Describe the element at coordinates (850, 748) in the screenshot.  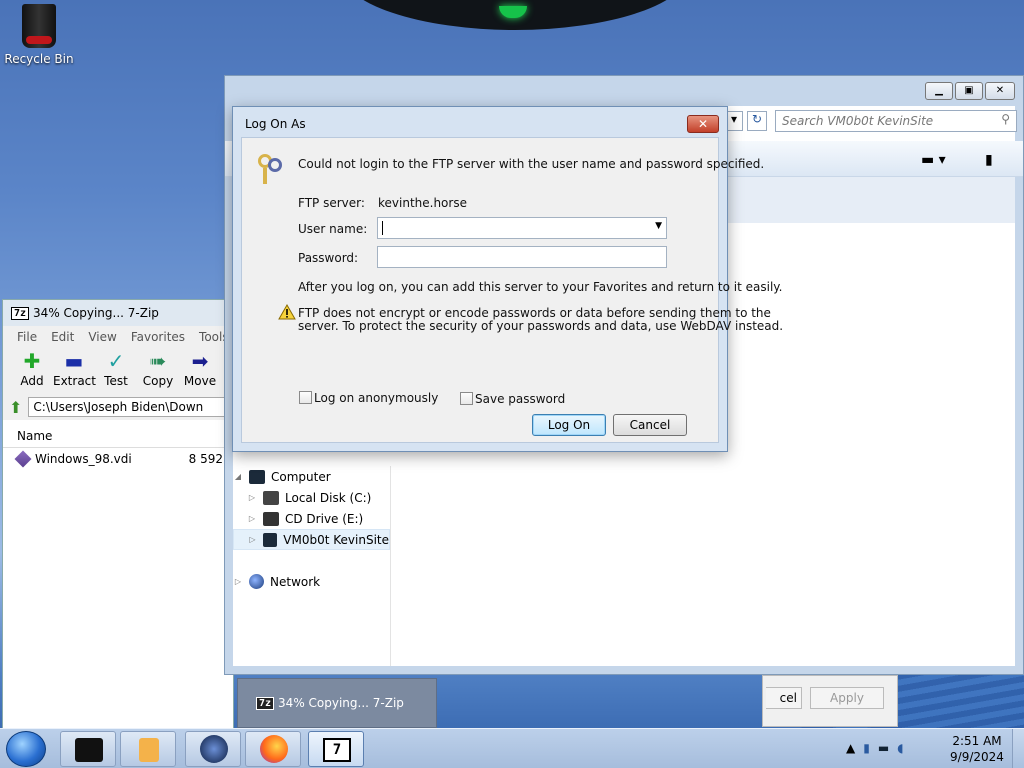
I see `show-hidden-icons-icon: ▲` at that location.